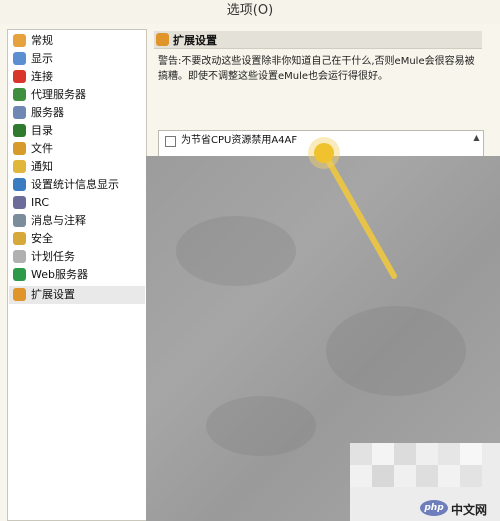 The height and width of the screenshot is (521, 500). I want to click on pointer-dot, so click(324, 153).